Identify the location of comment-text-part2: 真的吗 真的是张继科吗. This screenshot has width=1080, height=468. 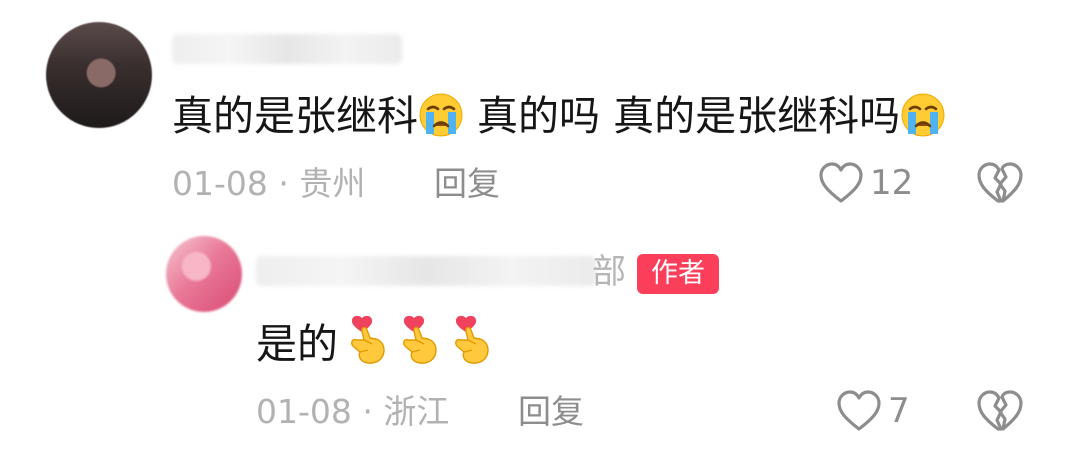
(682, 116).